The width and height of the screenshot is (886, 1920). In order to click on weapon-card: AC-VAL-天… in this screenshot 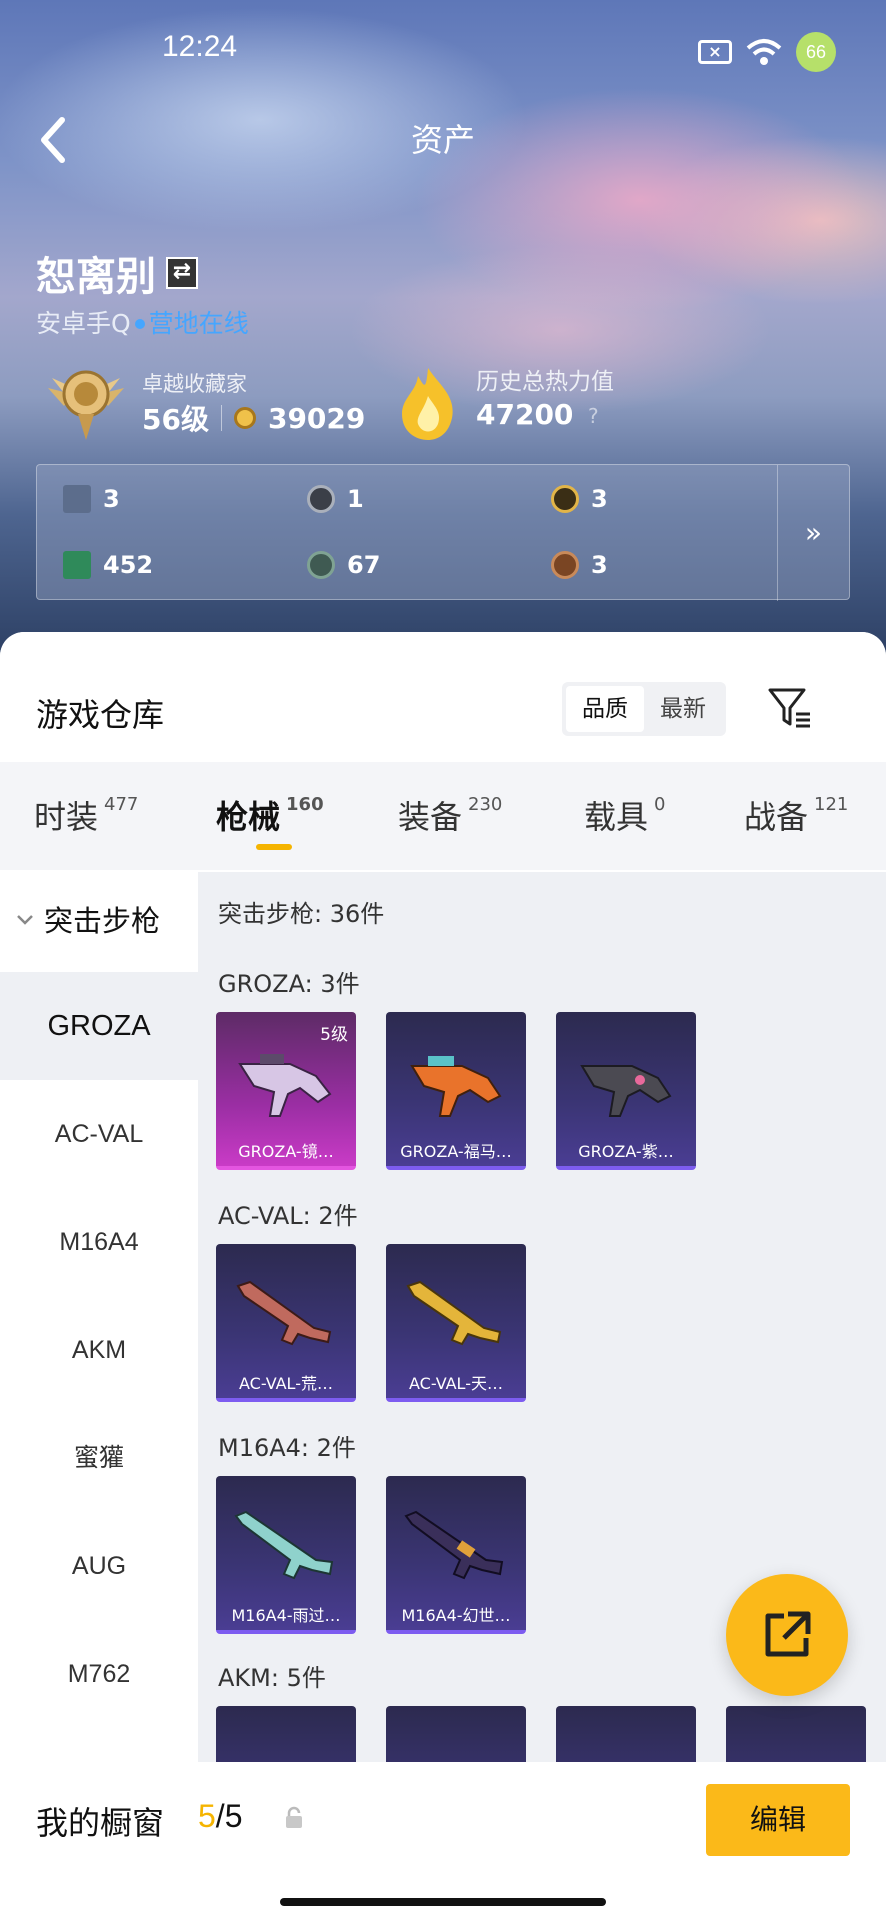, I will do `click(456, 1323)`.